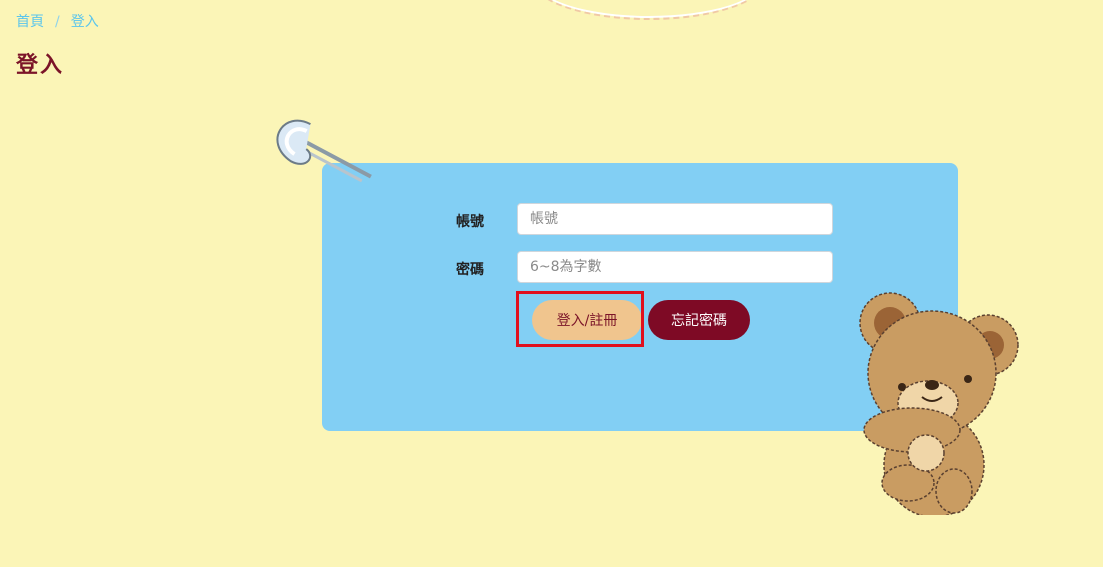 Image resolution: width=1103 pixels, height=567 pixels. What do you see at coordinates (40, 65) in the screenshot?
I see `page-title: 登入` at bounding box center [40, 65].